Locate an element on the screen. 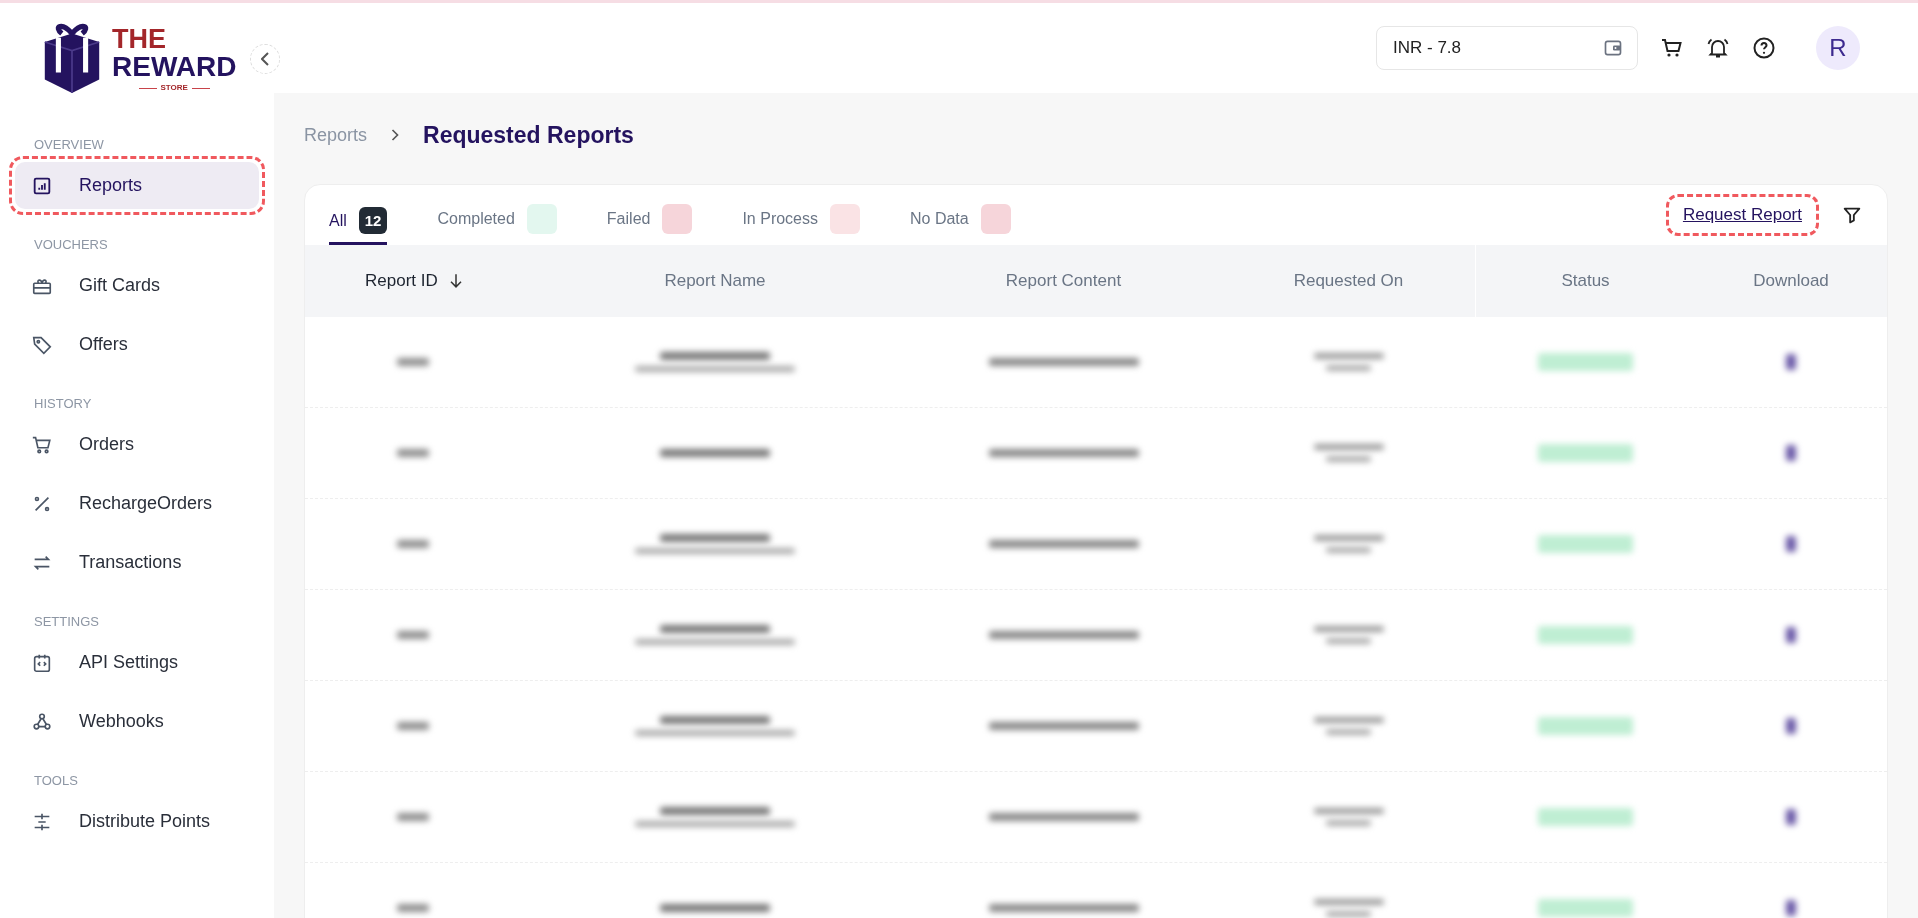 Image resolution: width=1918 pixels, height=918 pixels. sidebar-item: RechargeOrders is located at coordinates (137, 503).